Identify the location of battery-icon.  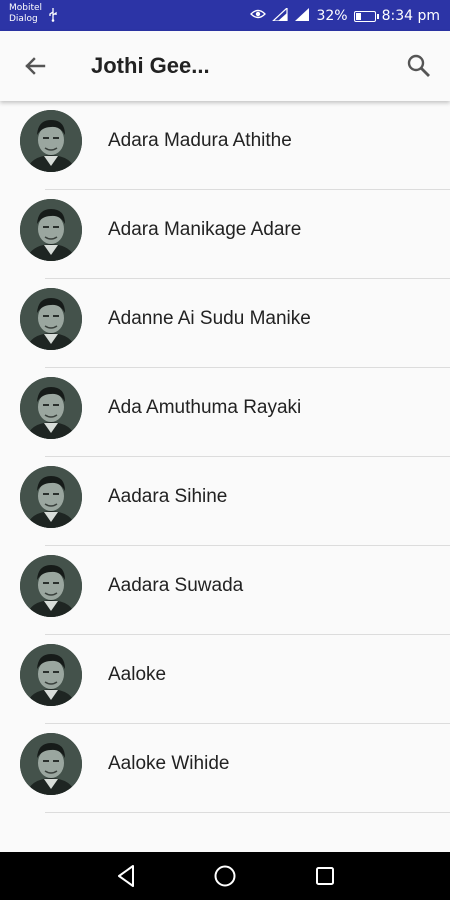
(366, 16).